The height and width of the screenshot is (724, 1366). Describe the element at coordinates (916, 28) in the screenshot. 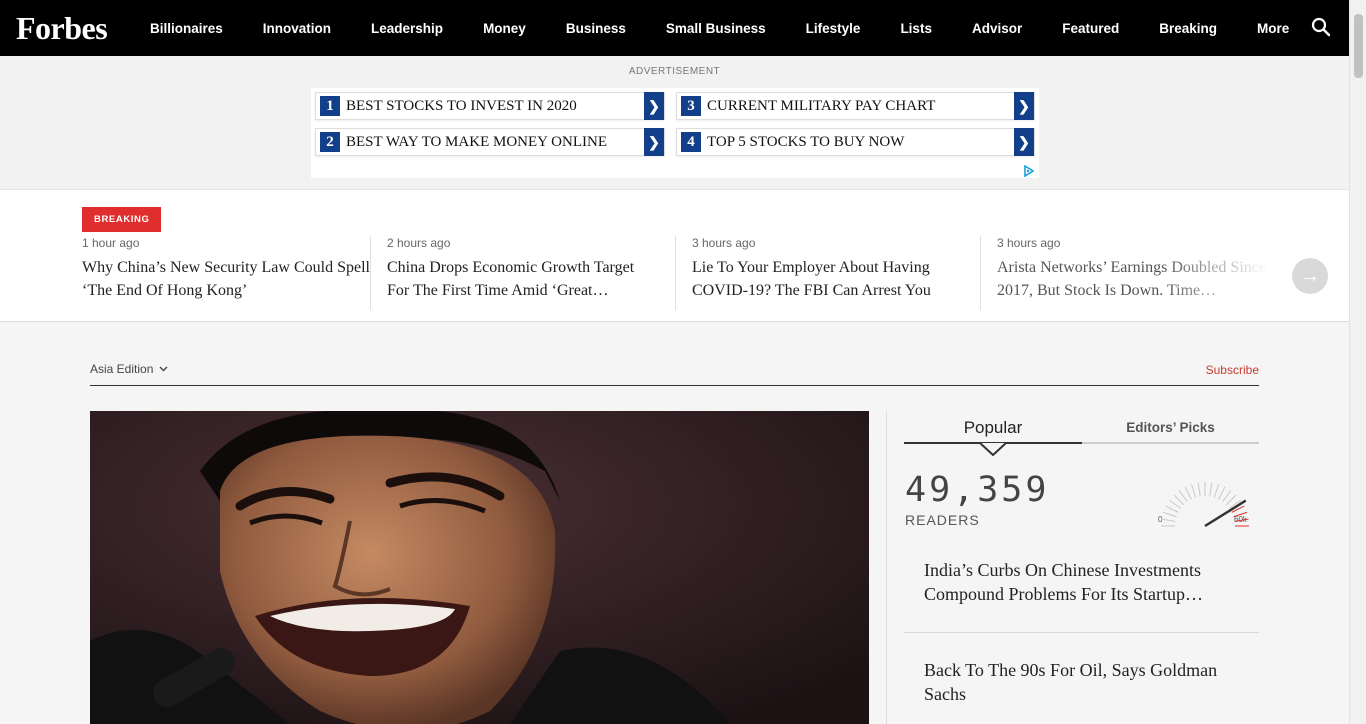

I see `nav-item-lists: Lists` at that location.